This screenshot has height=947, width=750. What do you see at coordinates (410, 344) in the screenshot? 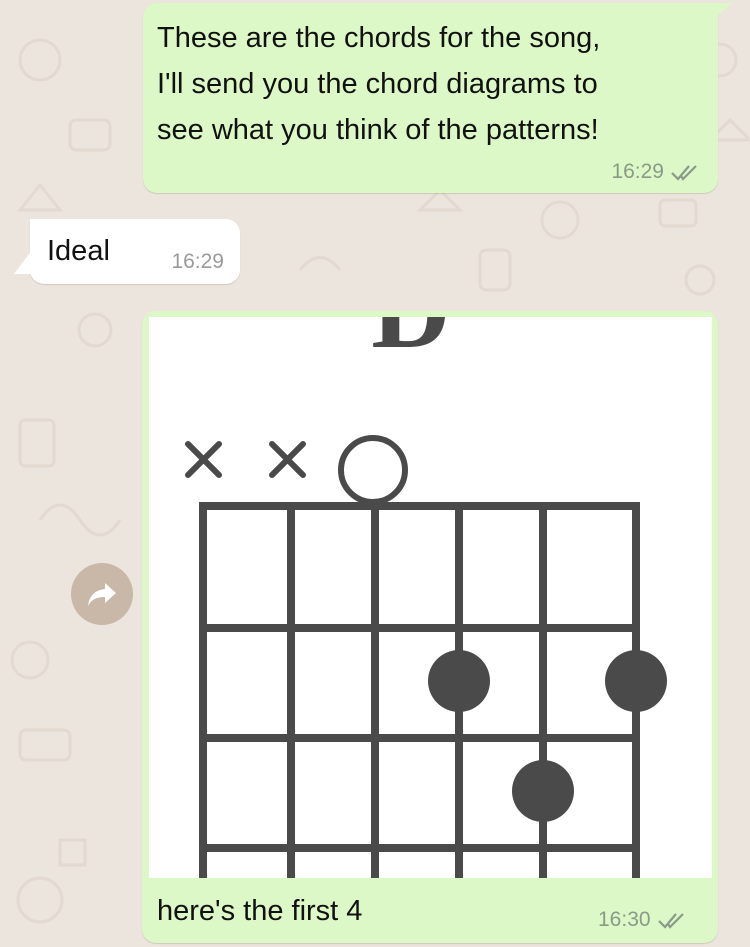
I see `chord-name: D` at bounding box center [410, 344].